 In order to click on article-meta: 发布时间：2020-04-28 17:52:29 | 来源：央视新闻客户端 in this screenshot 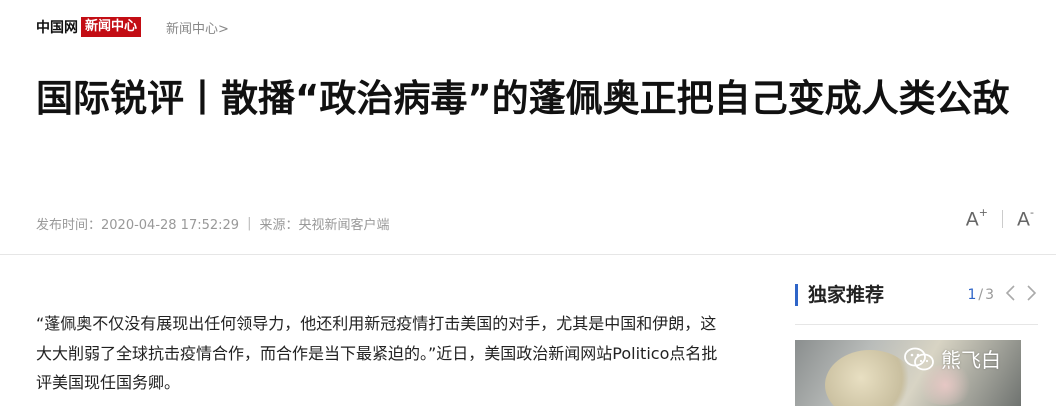, I will do `click(212, 223)`.